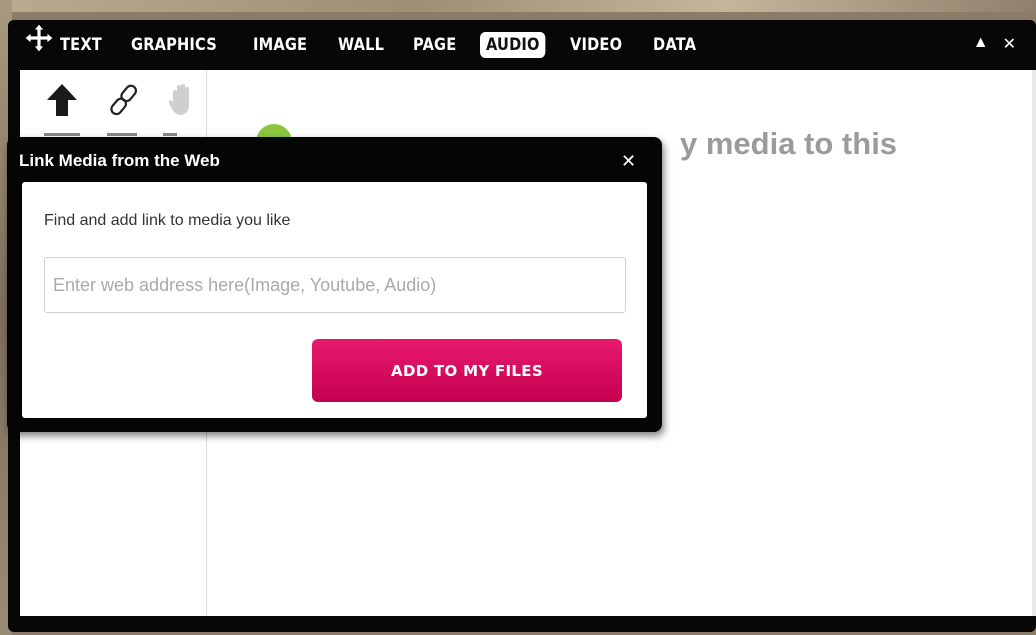  What do you see at coordinates (518, 6) in the screenshot?
I see `background-wall-top` at bounding box center [518, 6].